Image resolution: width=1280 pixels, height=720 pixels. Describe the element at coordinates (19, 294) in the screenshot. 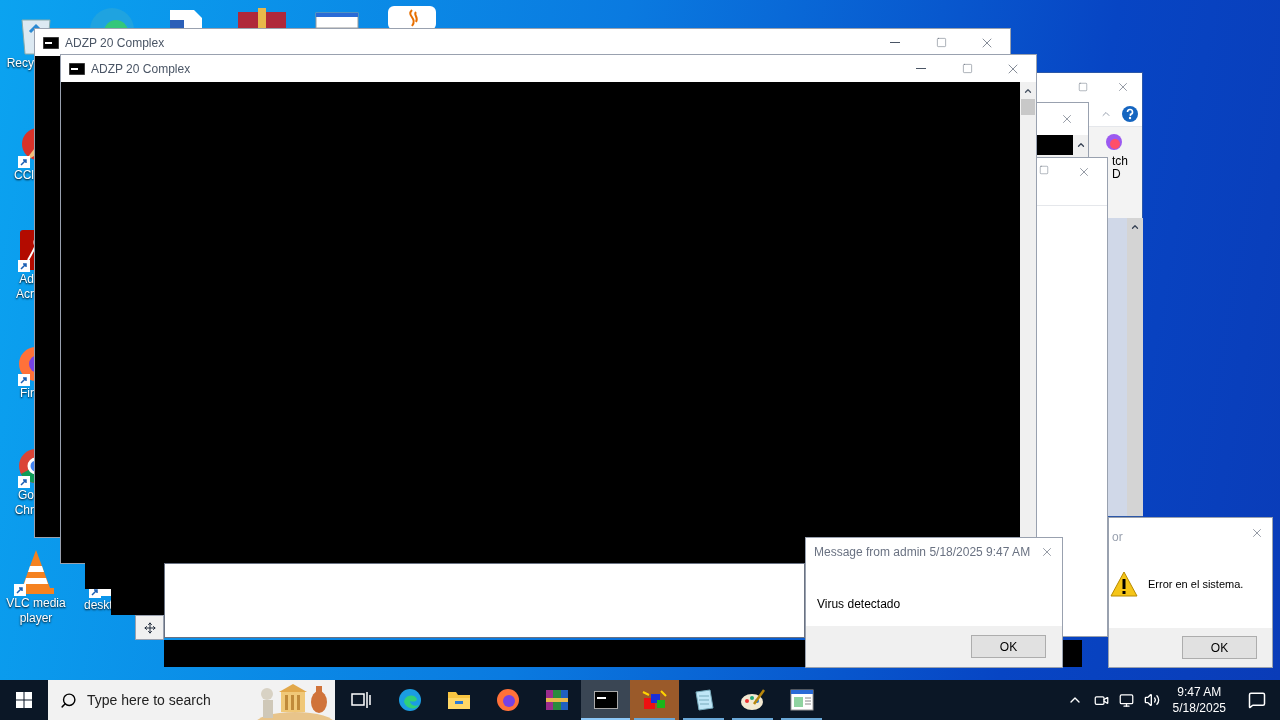

I see `desktop-icon-label: Acr` at that location.